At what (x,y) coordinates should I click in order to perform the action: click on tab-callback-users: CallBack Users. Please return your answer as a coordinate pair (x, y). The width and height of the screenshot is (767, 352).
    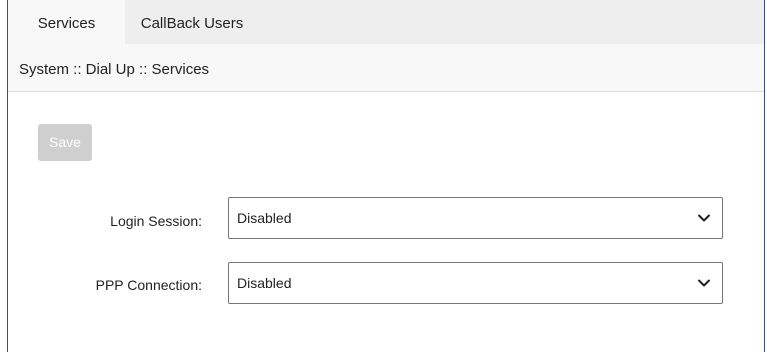
    Looking at the image, I should click on (192, 22).